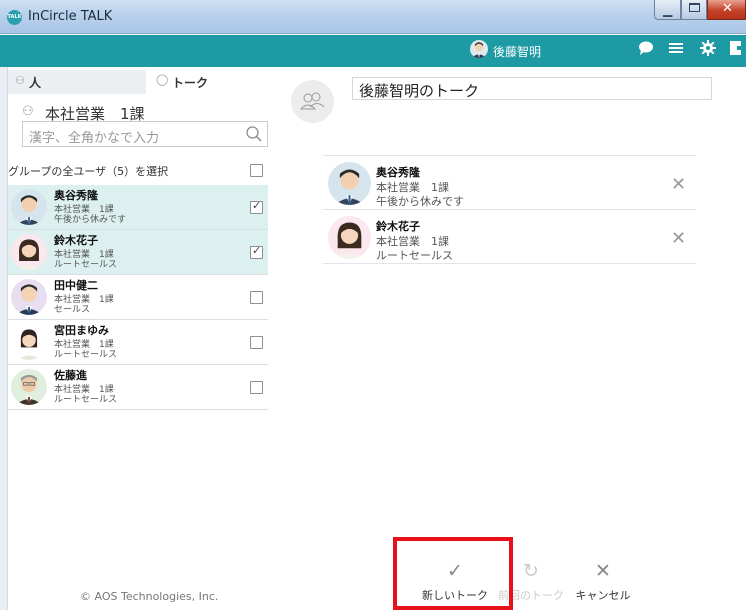  What do you see at coordinates (138, 207) in the screenshot?
I see `list-item: 奥谷秀隆 本社営業 1課 午後から休みです` at bounding box center [138, 207].